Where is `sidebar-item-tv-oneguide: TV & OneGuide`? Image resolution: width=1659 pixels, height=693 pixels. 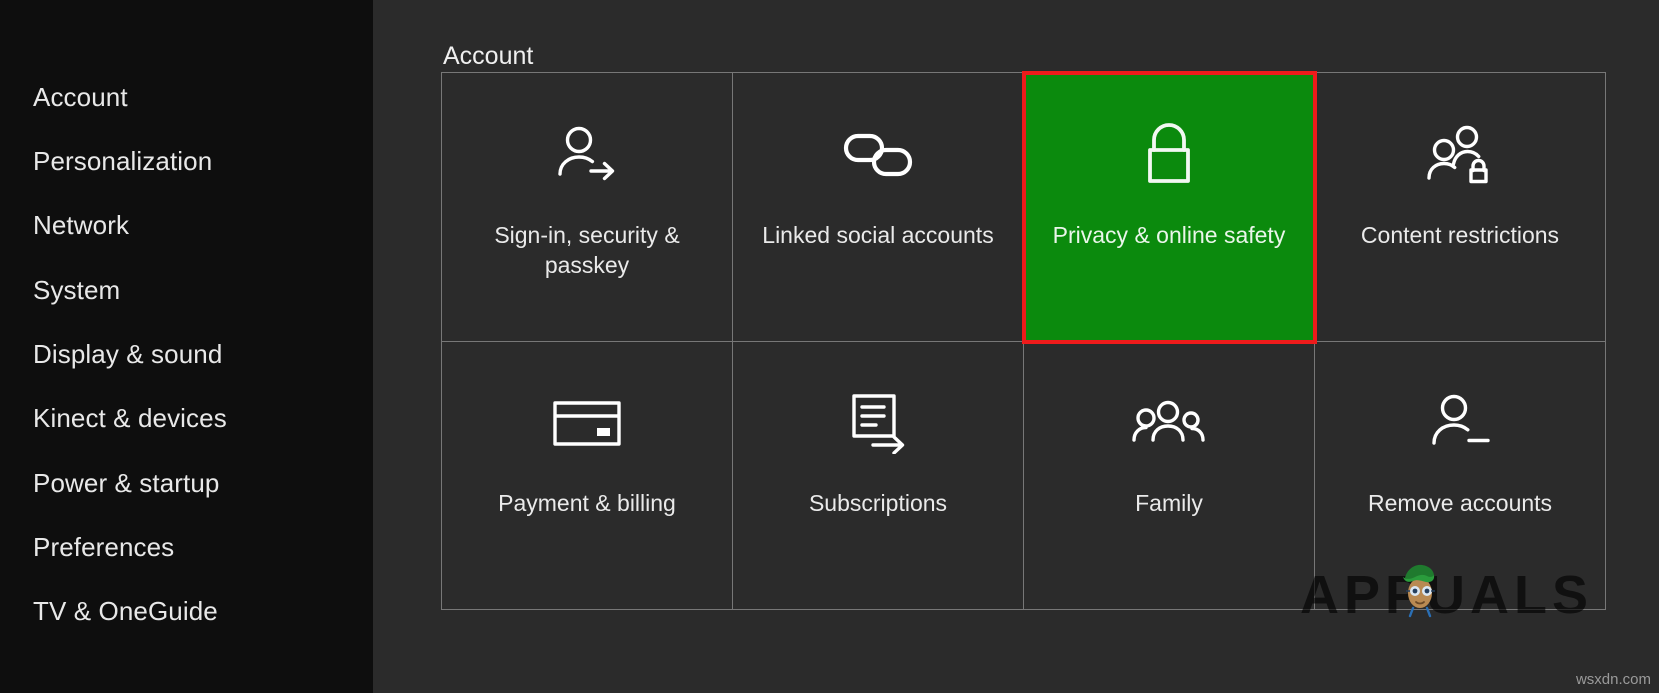 sidebar-item-tv-oneguide: TV & OneGuide is located at coordinates (125, 611).